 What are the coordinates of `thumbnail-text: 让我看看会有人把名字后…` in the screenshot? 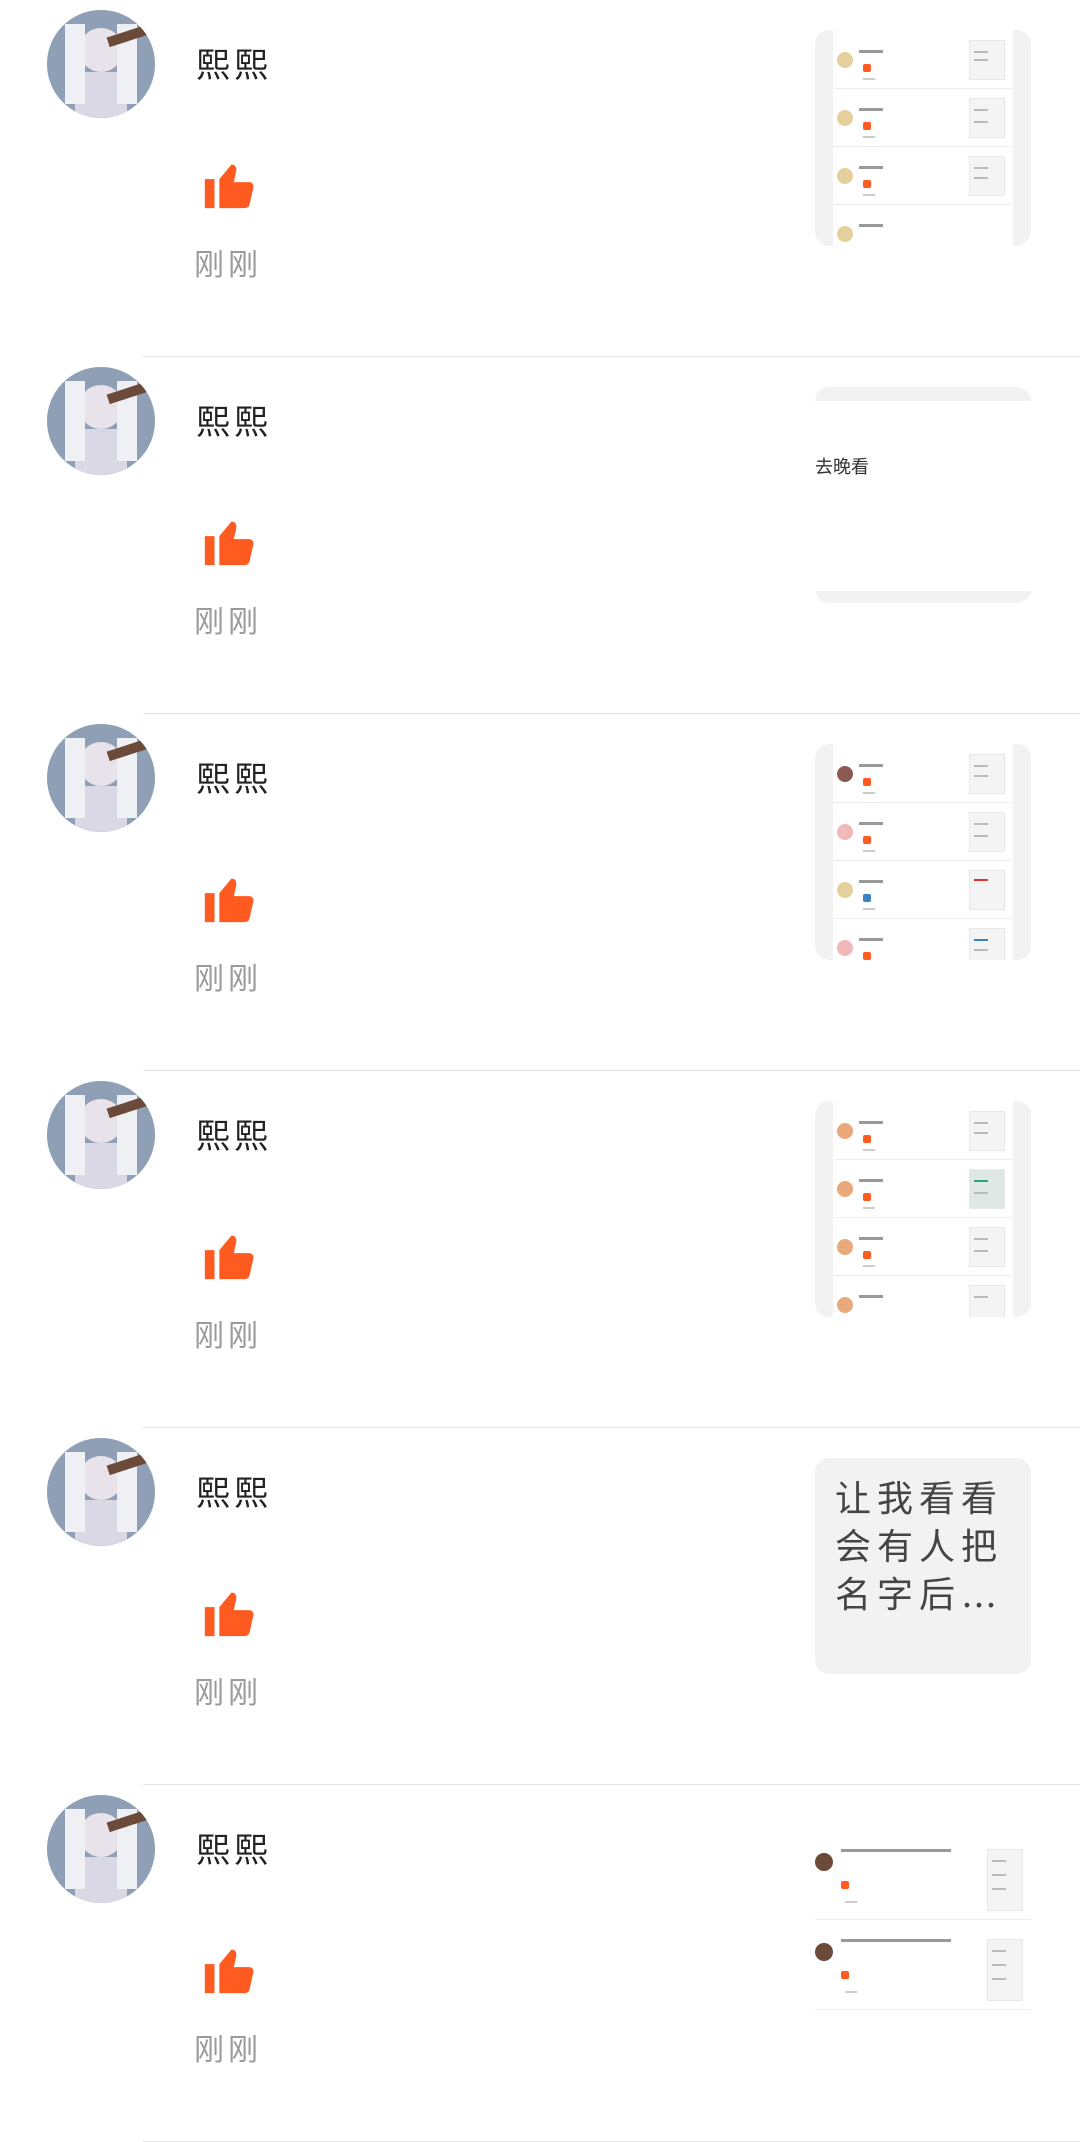 It's located at (919, 1547).